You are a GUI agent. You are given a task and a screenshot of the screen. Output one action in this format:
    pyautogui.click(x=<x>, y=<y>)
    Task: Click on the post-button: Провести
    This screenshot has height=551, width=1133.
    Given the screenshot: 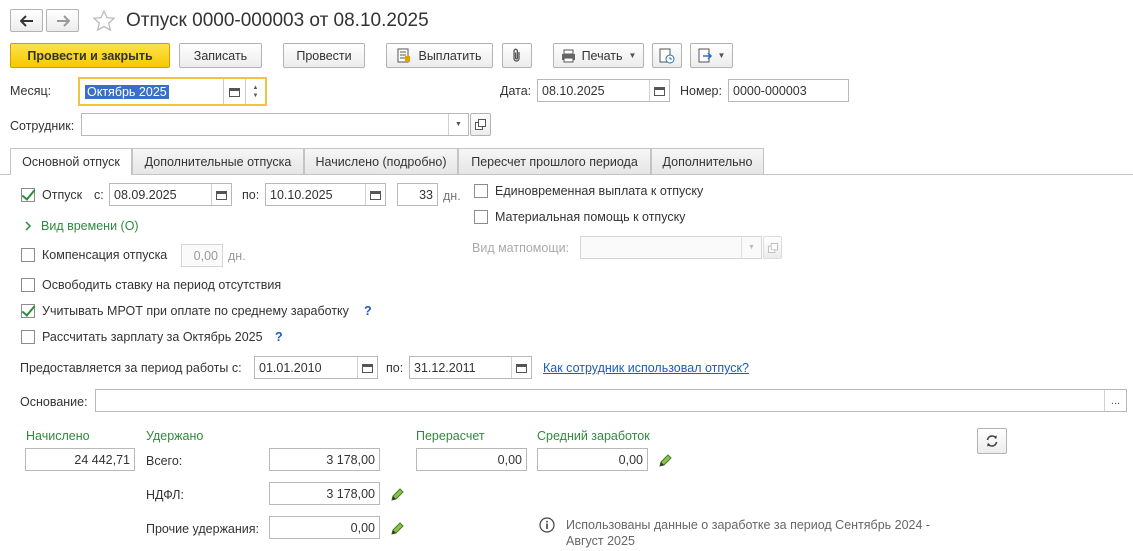 What is the action you would take?
    pyautogui.click(x=324, y=55)
    